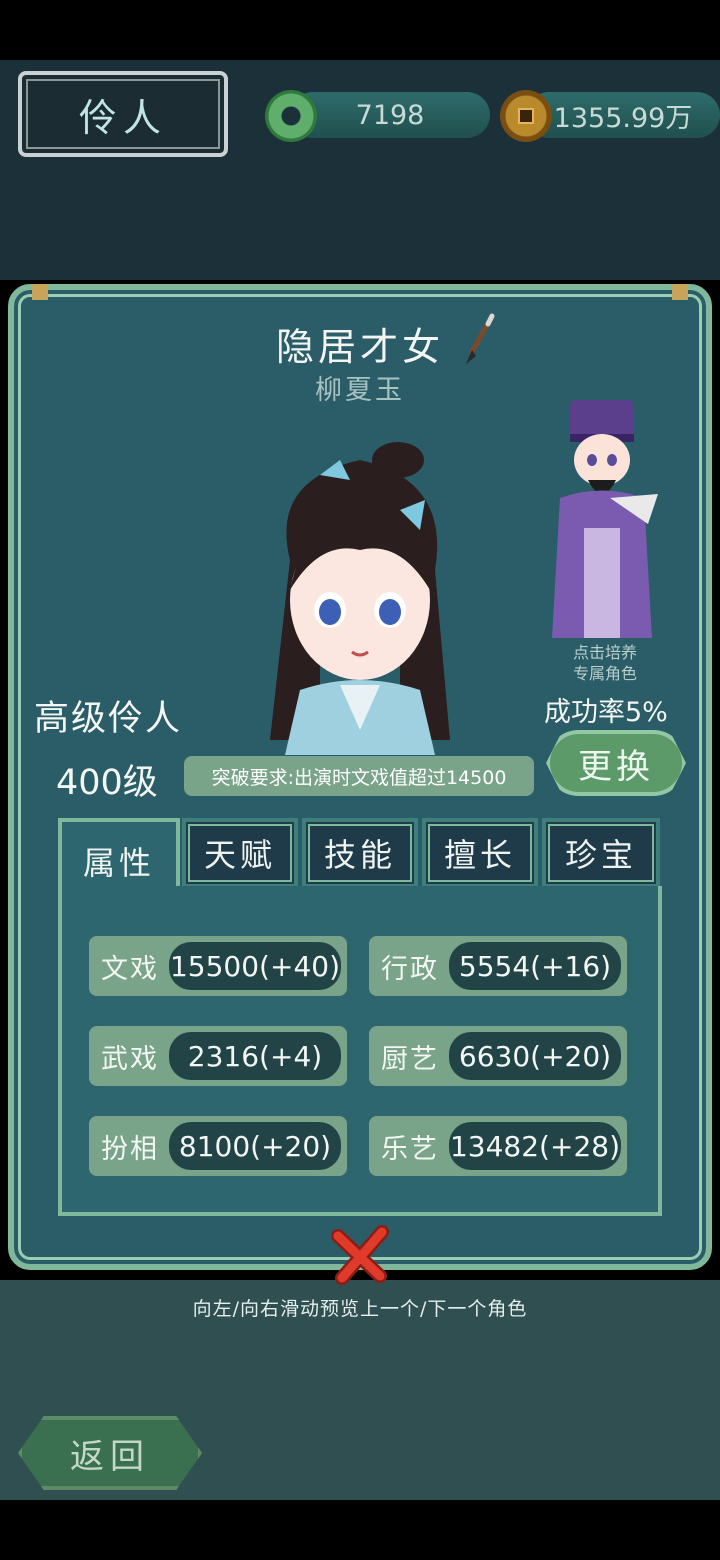  What do you see at coordinates (360, 1309) in the screenshot?
I see `swipe-hint: 向左/向右滑动预览上一个/下一个角色` at bounding box center [360, 1309].